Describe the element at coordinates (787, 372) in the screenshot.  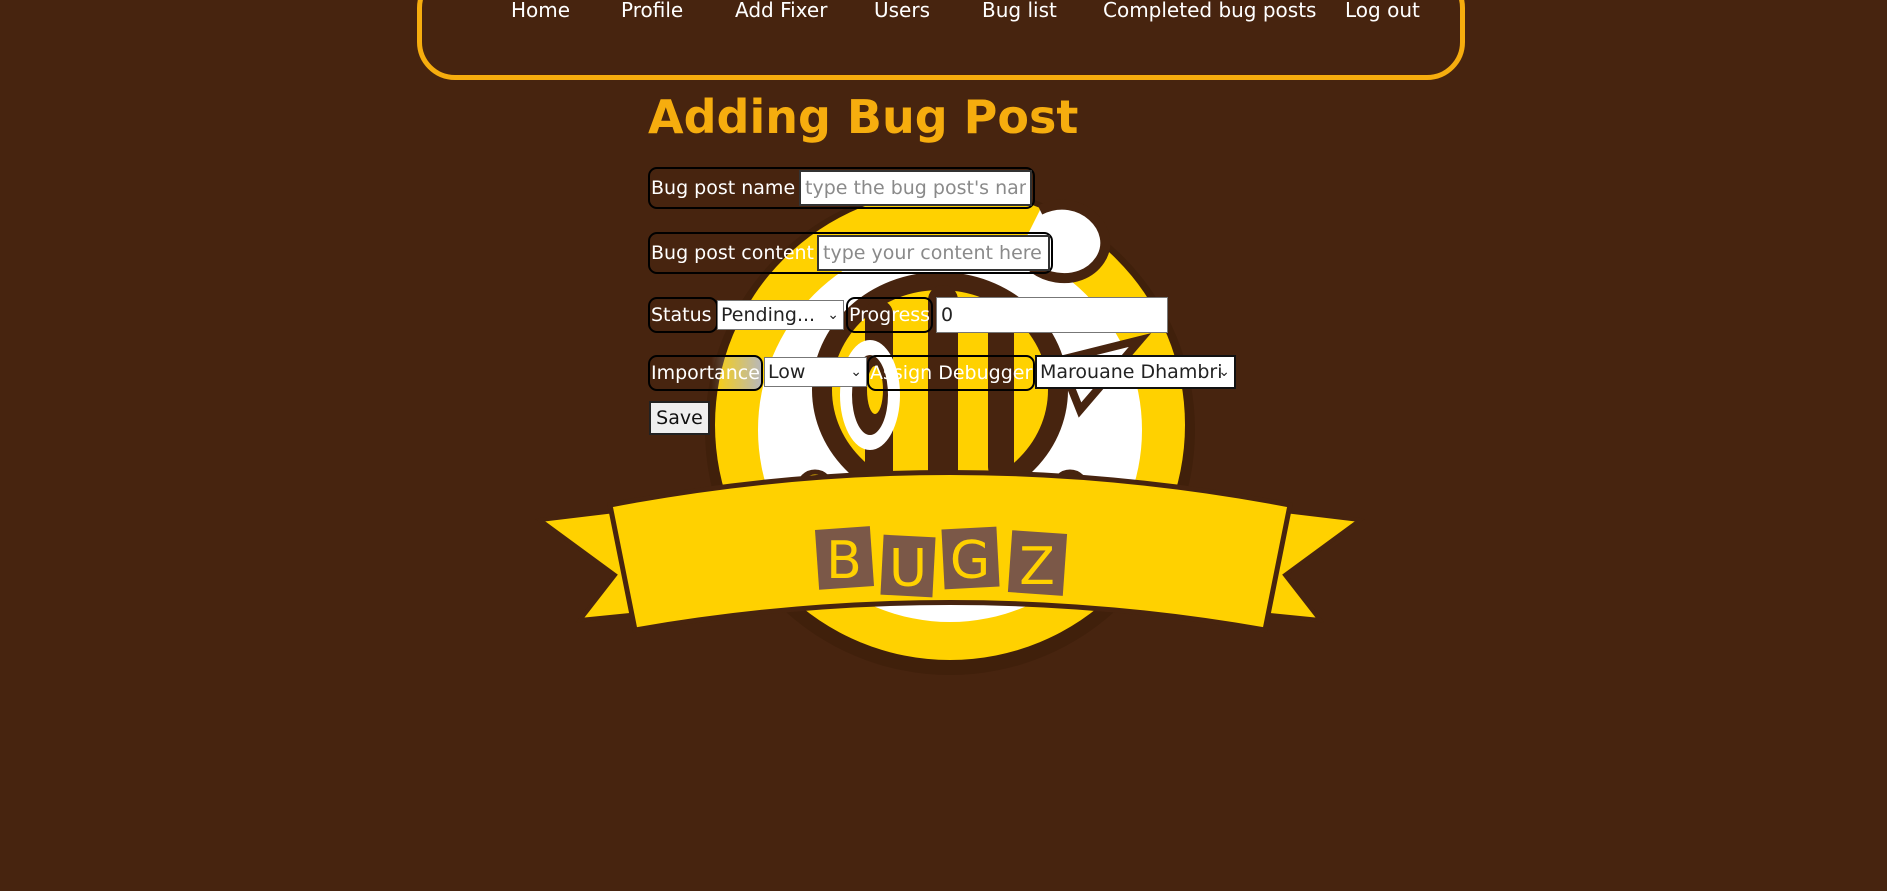
I see `importance-selected-value: Low` at that location.